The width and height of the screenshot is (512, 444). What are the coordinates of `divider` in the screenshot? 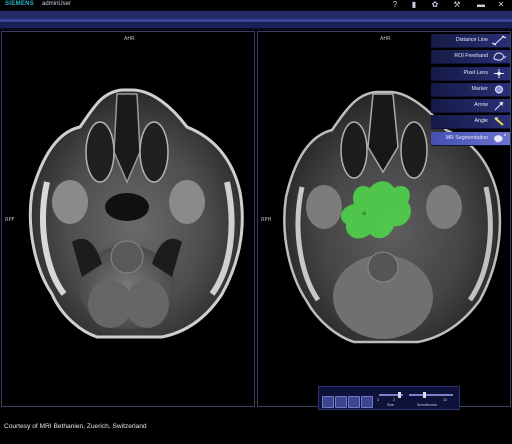 It's located at (256, 29).